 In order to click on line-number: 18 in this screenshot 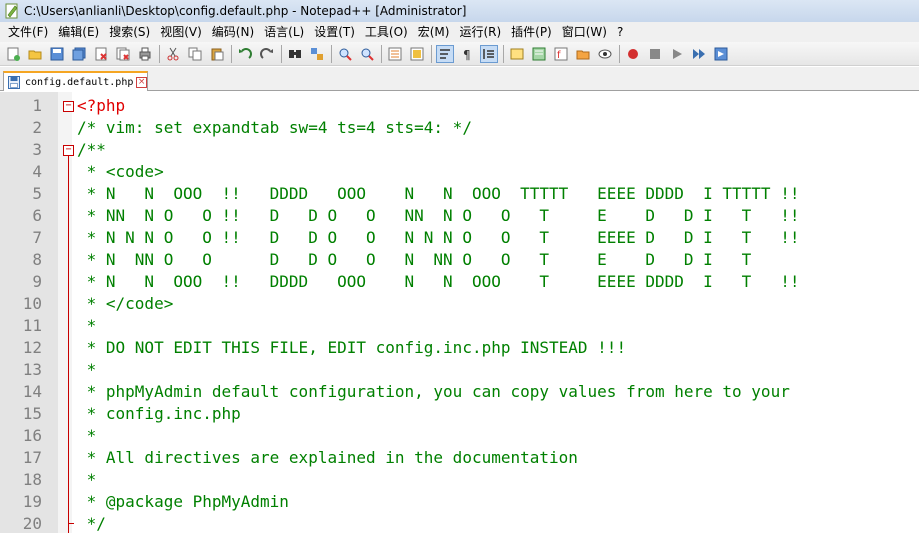, I will do `click(32, 479)`.